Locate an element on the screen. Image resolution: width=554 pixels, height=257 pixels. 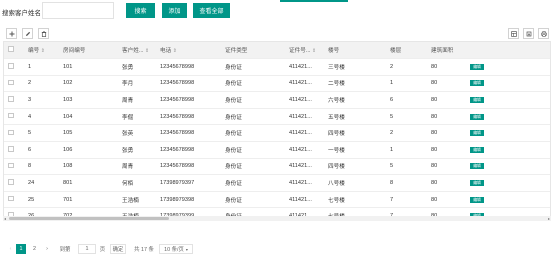
export-icon is located at coordinates (528, 33).